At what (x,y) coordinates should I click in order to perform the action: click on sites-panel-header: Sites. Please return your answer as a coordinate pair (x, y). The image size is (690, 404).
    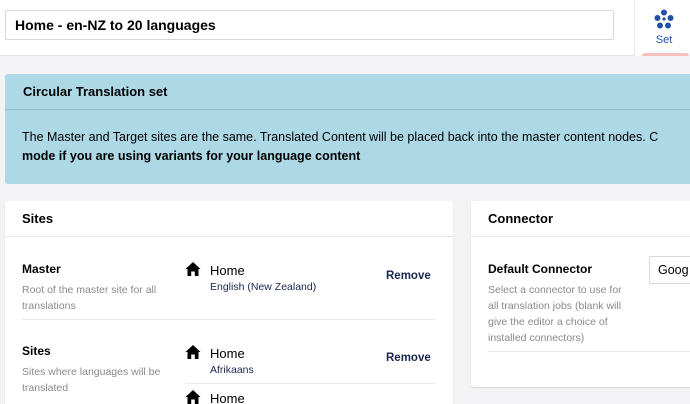
    Looking at the image, I should click on (229, 219).